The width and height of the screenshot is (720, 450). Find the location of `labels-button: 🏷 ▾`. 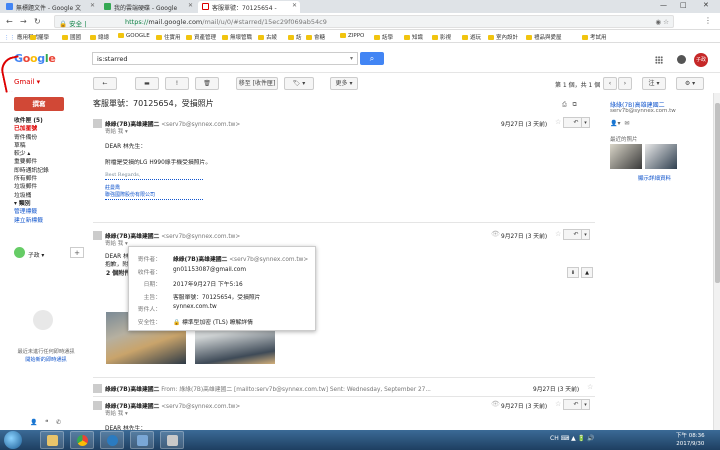

labels-button: 🏷 ▾ is located at coordinates (299, 83).